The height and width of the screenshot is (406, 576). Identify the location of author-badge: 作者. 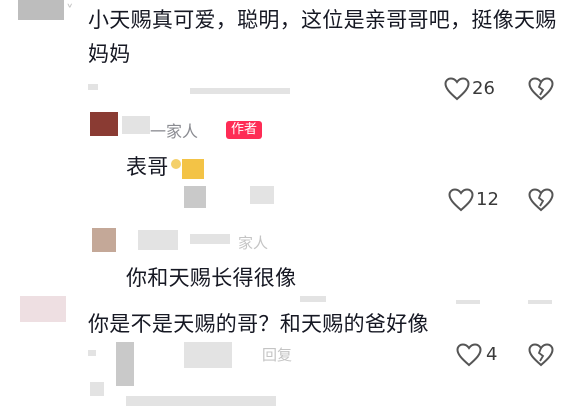
(244, 130).